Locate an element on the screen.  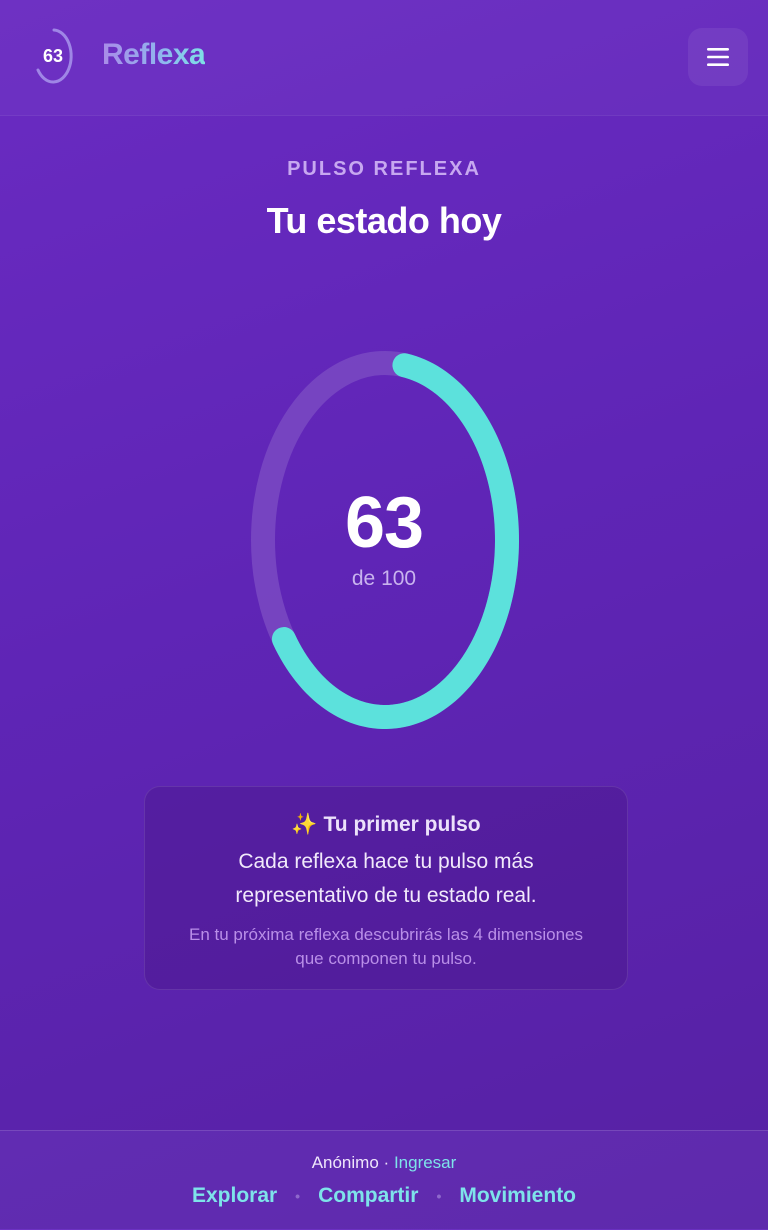
card-title: ✨ Tu primer pulso is located at coordinates (386, 825).